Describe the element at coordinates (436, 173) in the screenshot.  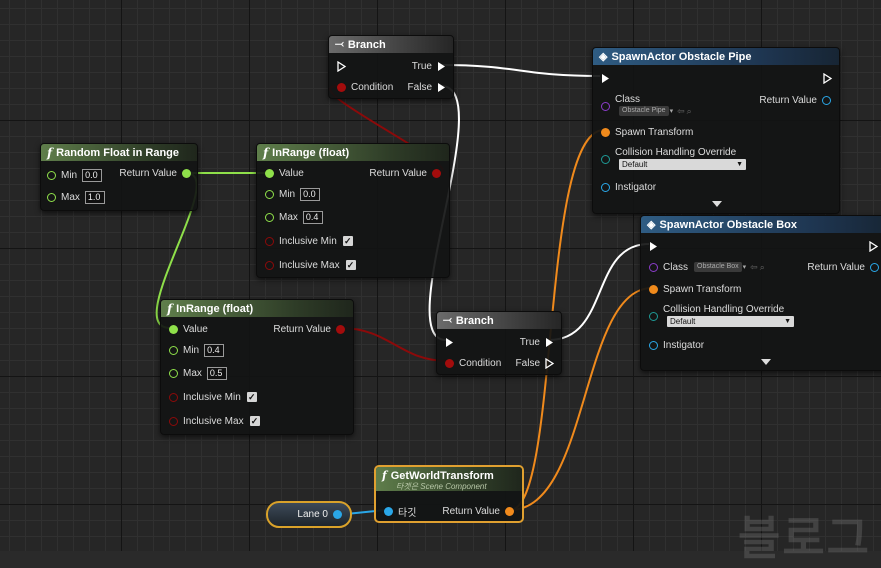
I see `bool-out-pin-icon` at that location.